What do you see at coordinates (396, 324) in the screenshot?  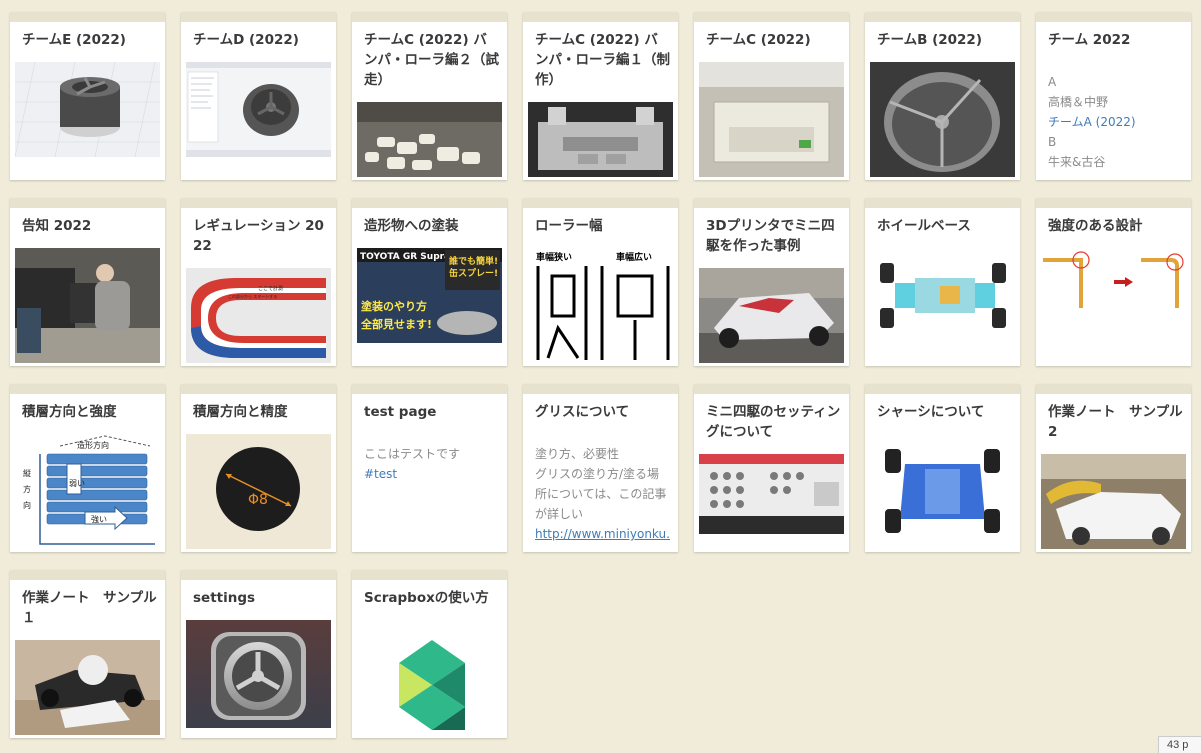 I see `svg-text: 全部見せます!` at bounding box center [396, 324].